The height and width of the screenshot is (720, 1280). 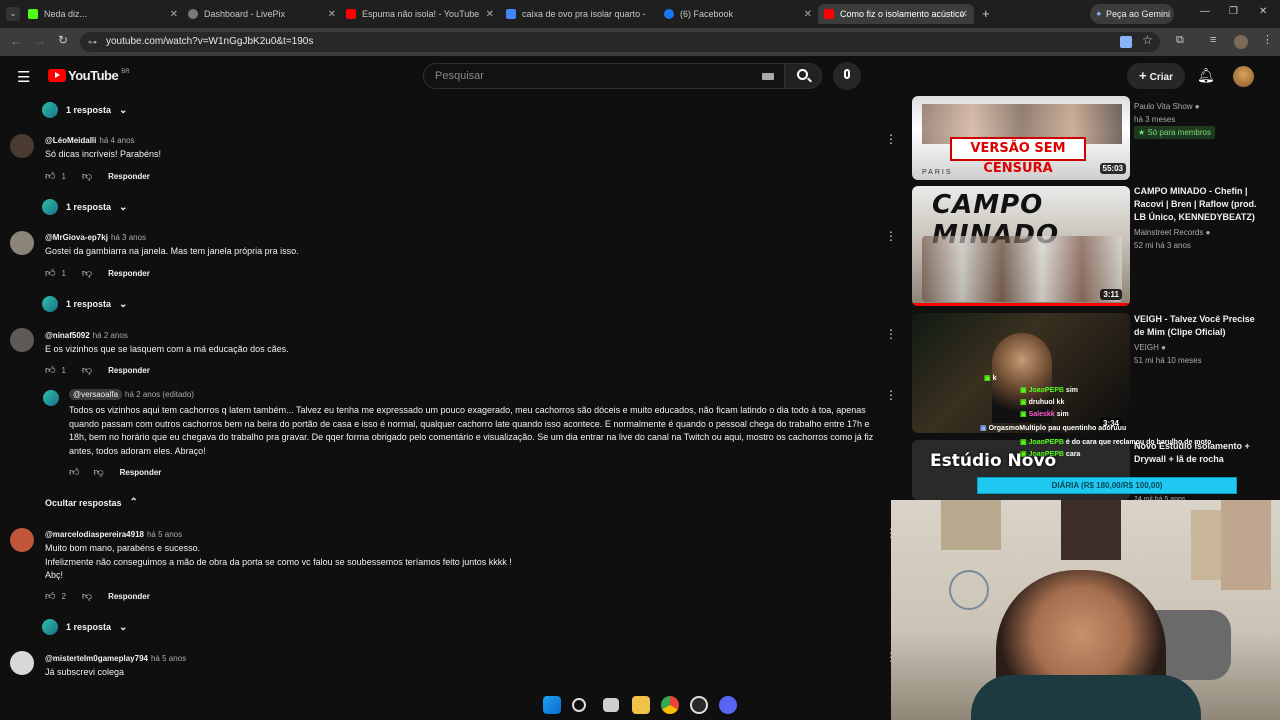 I want to click on gemini-button: ✦ Peça ao Gemini, so click(x=1132, y=14).